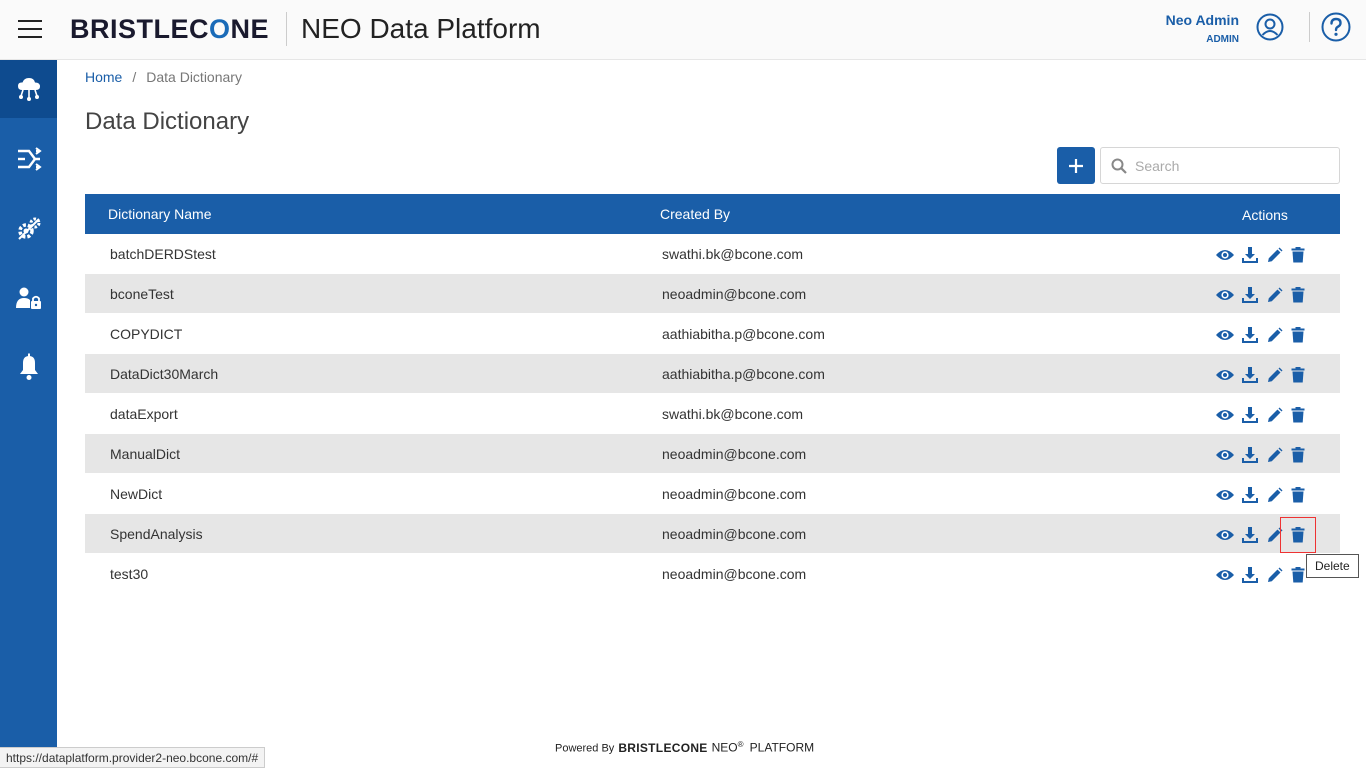 Image resolution: width=1366 pixels, height=768 pixels. What do you see at coordinates (136, 494) in the screenshot?
I see `cell-dictionary-name: NewDict` at bounding box center [136, 494].